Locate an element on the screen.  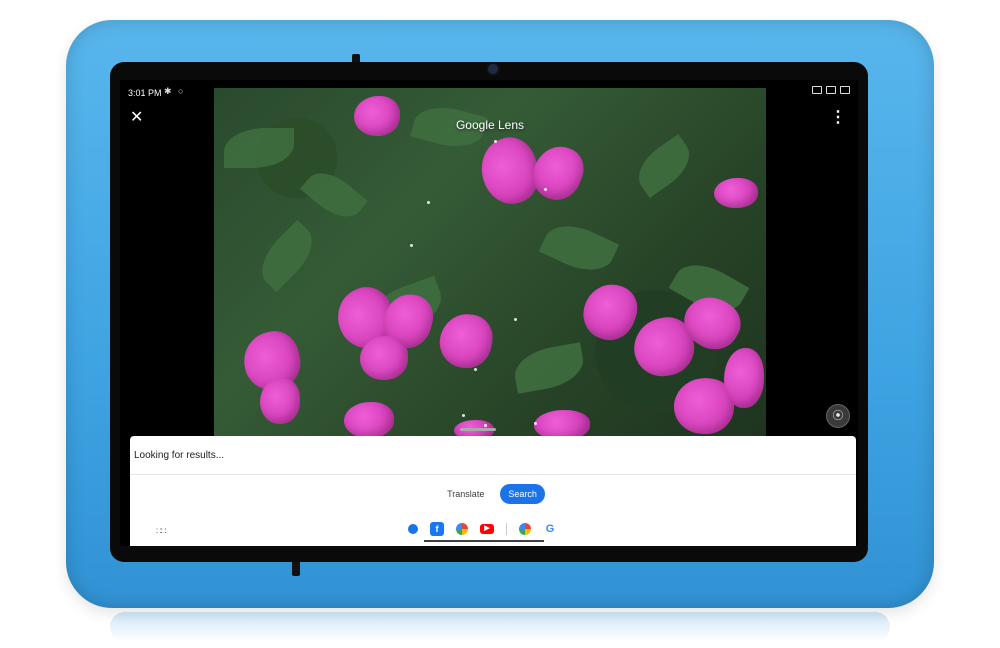
mode-translate-button: Translate is located at coordinates (465, 494).